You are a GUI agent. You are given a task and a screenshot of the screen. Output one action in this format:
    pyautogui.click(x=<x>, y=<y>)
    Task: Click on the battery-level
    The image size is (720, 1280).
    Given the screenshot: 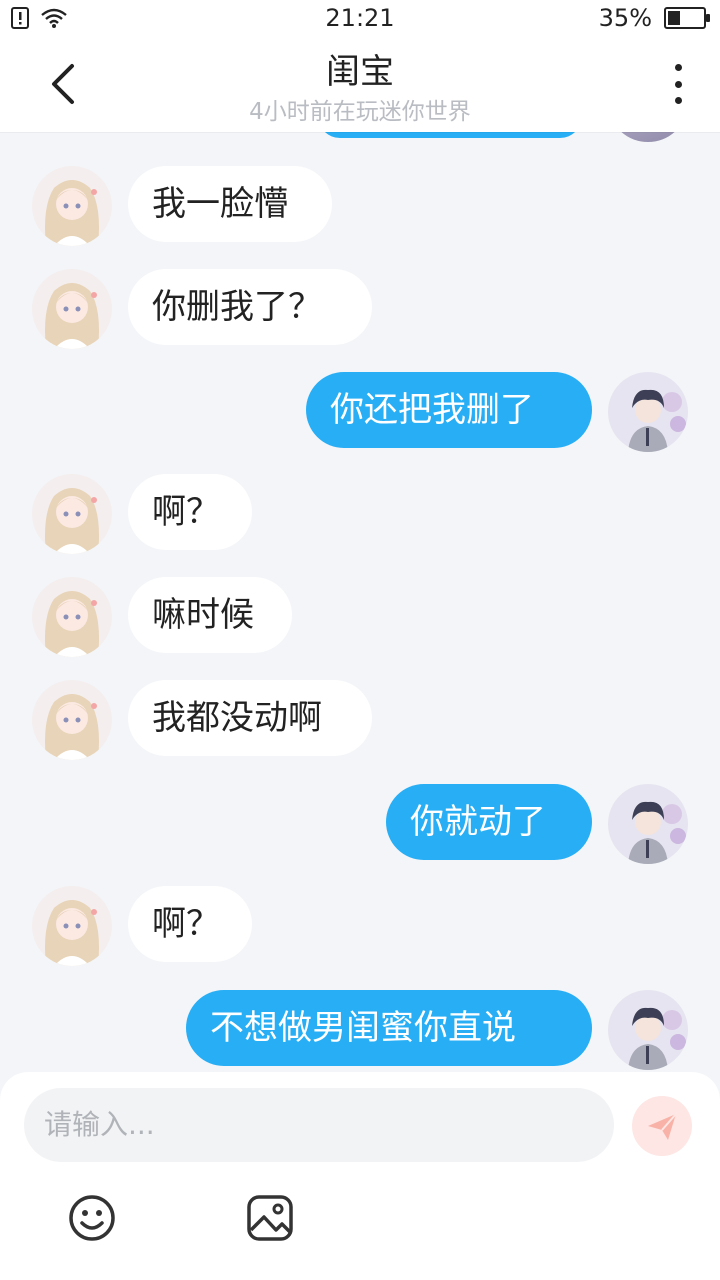 What is the action you would take?
    pyautogui.click(x=674, y=18)
    